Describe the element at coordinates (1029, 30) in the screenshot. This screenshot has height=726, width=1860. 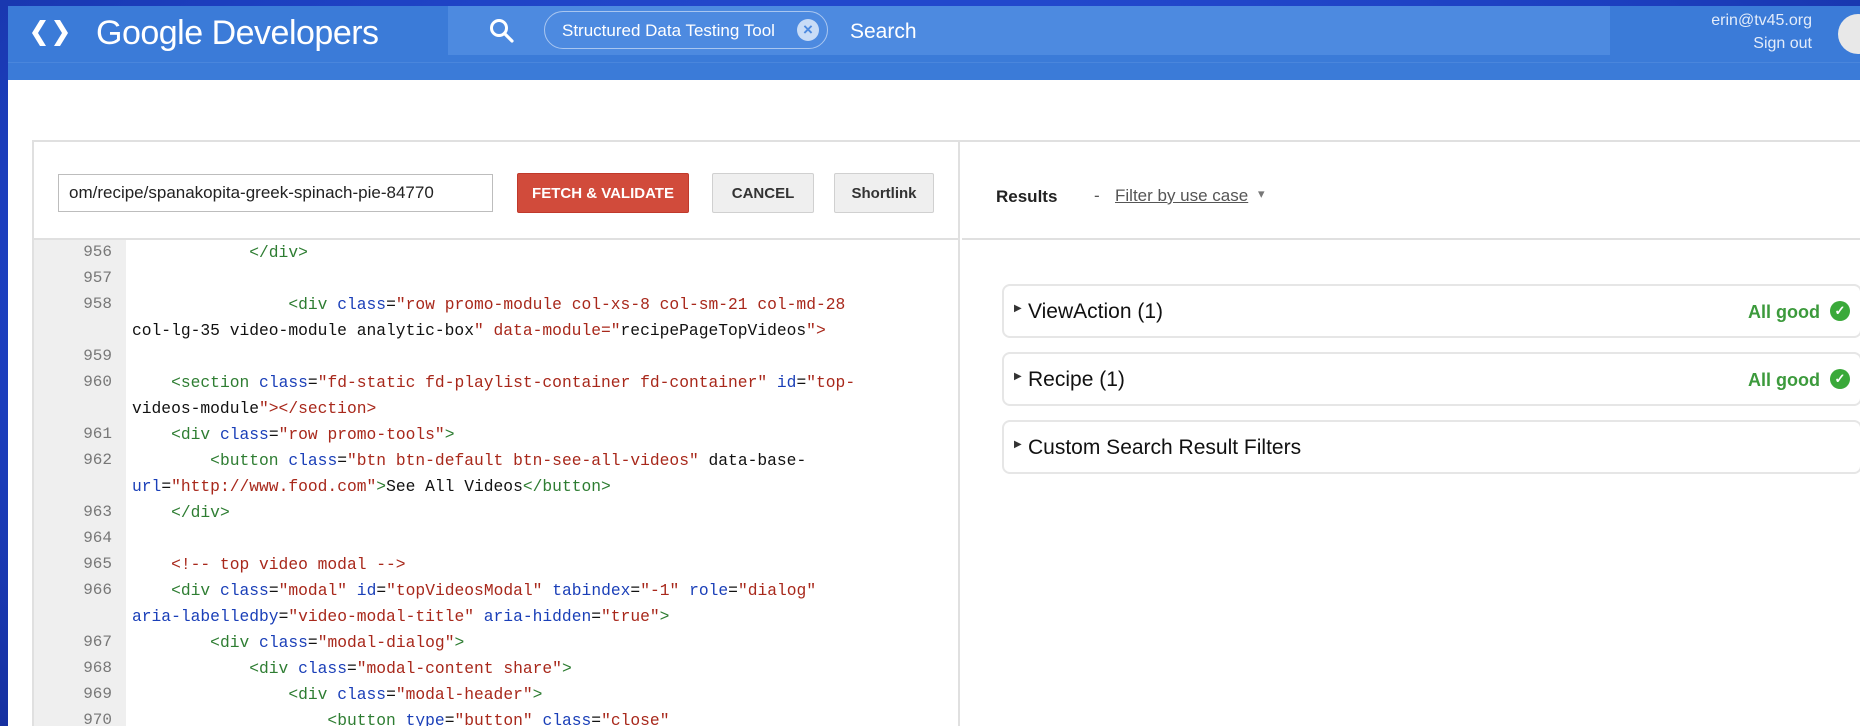
I see `search-bar: Structured Data Testing Tool × Search` at that location.